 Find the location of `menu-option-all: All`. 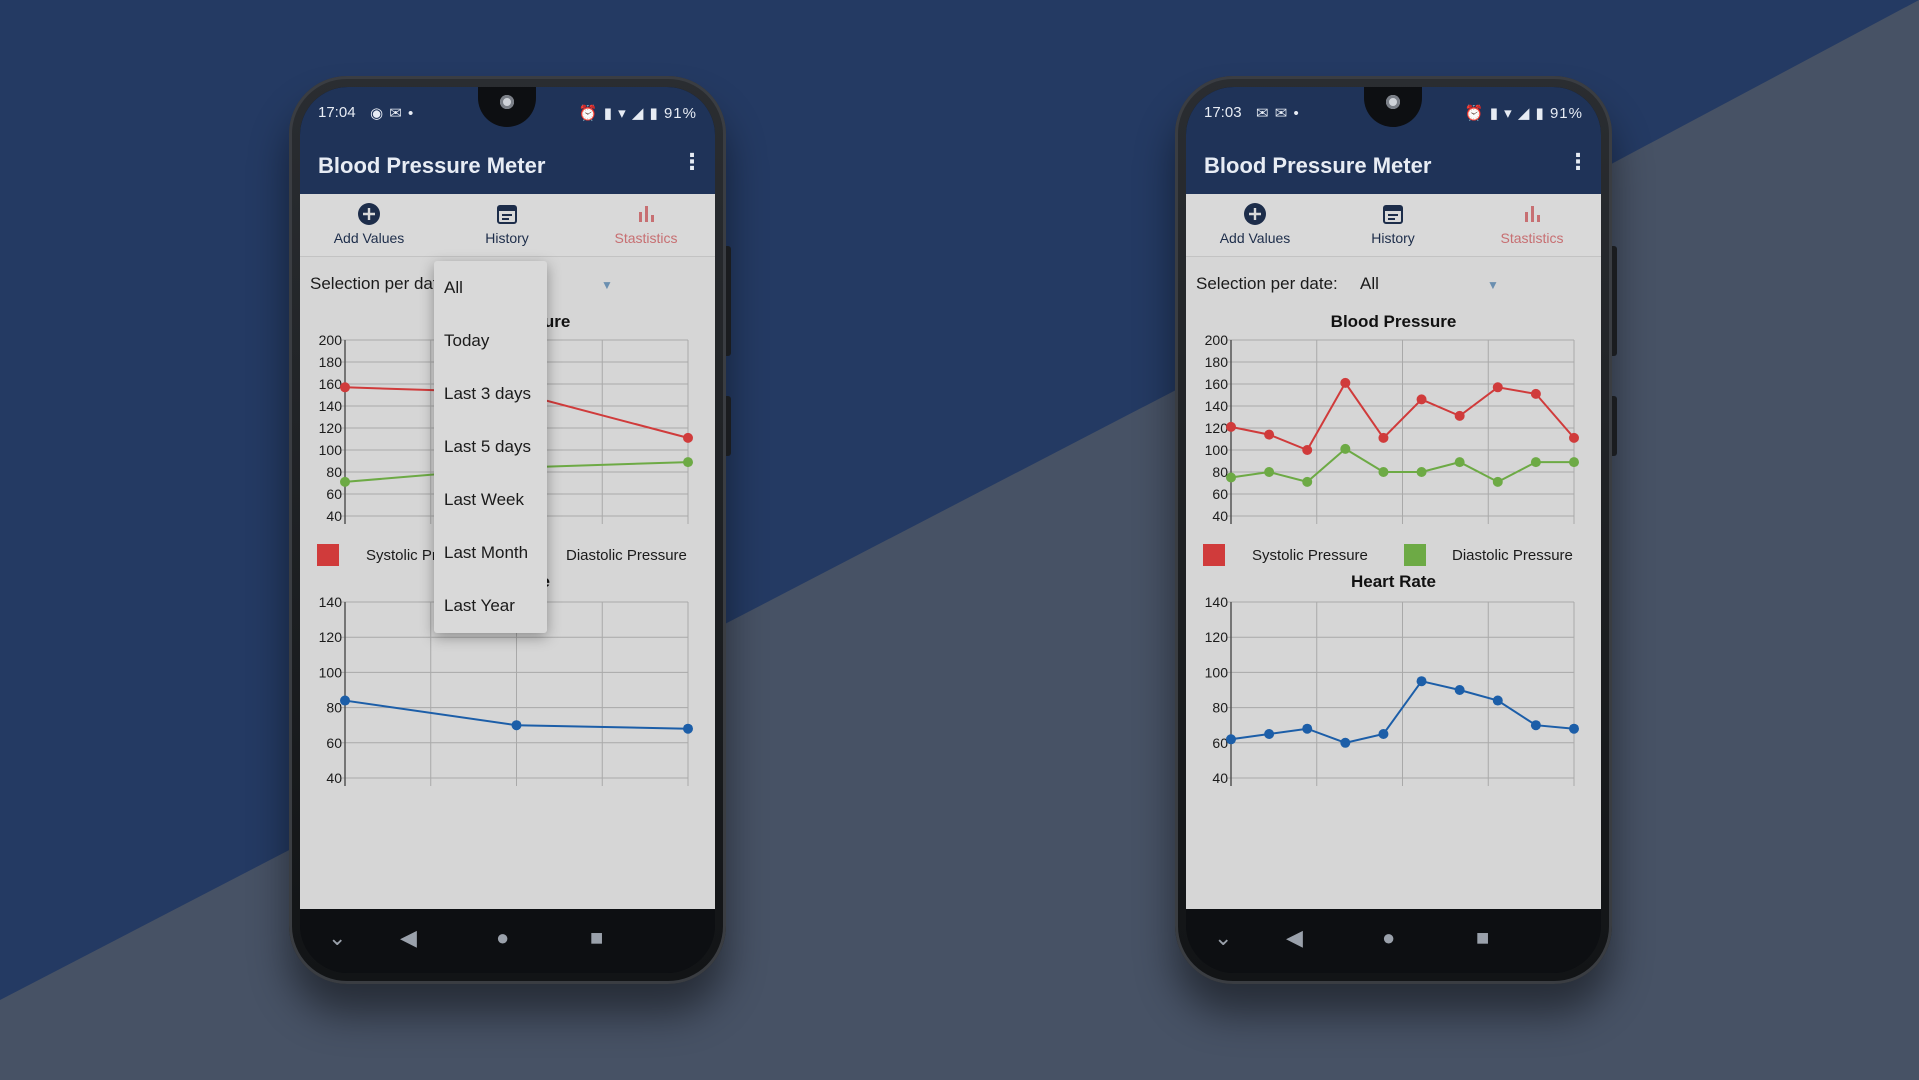

menu-option-all: All is located at coordinates (490, 287).